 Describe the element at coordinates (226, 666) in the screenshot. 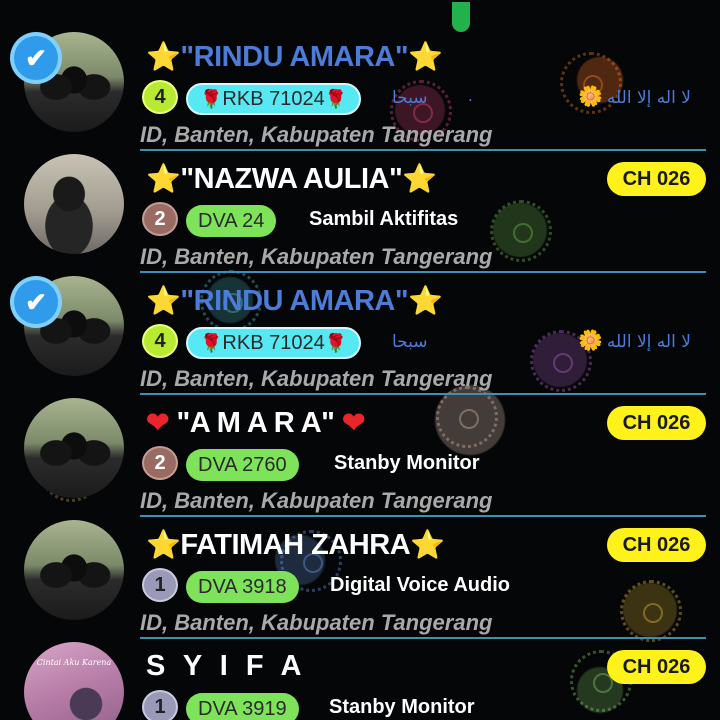

I see `user-name: S Y I F A` at that location.